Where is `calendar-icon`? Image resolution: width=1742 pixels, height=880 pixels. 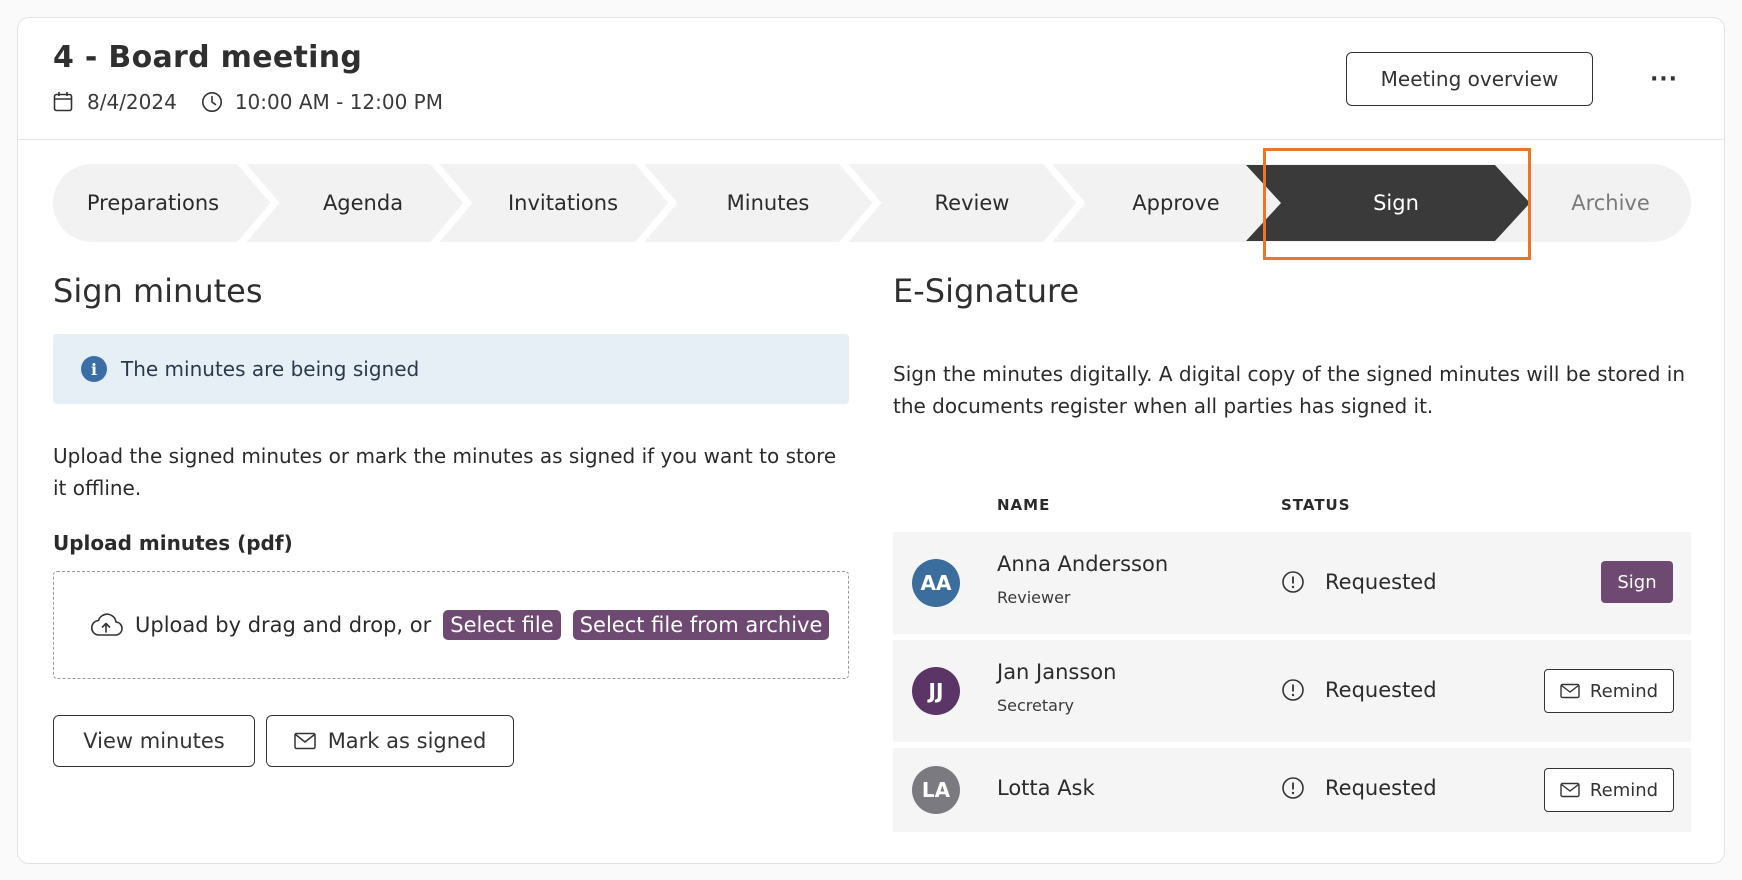
calendar-icon is located at coordinates (64, 102).